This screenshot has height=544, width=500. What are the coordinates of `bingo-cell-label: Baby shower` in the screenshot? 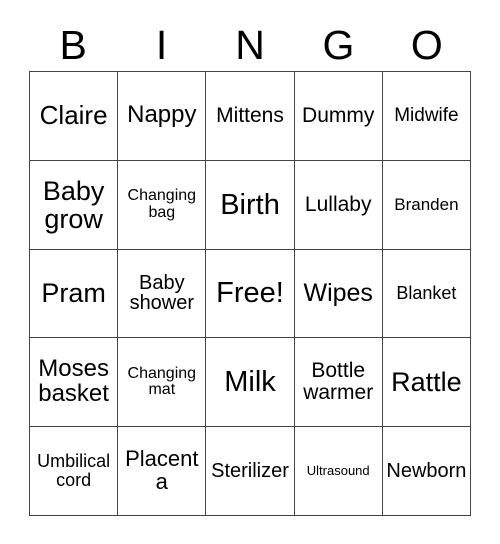 It's located at (162, 293).